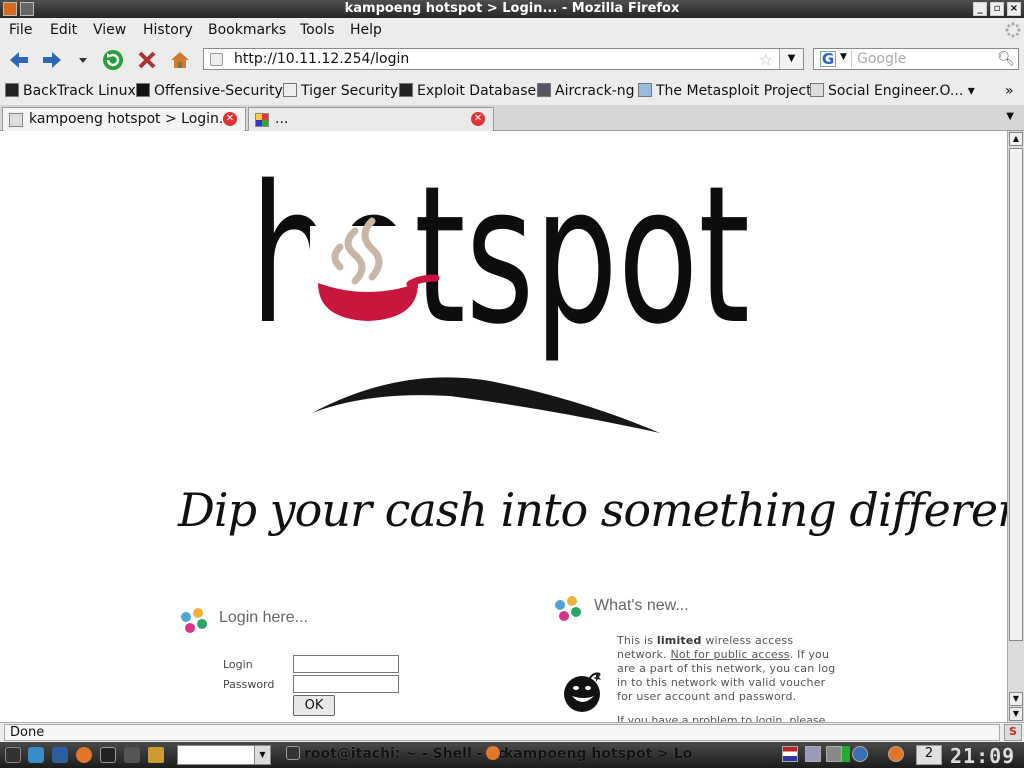 The height and width of the screenshot is (768, 1024). I want to click on url-input: http://10.11.12.254/login, so click(321, 59).